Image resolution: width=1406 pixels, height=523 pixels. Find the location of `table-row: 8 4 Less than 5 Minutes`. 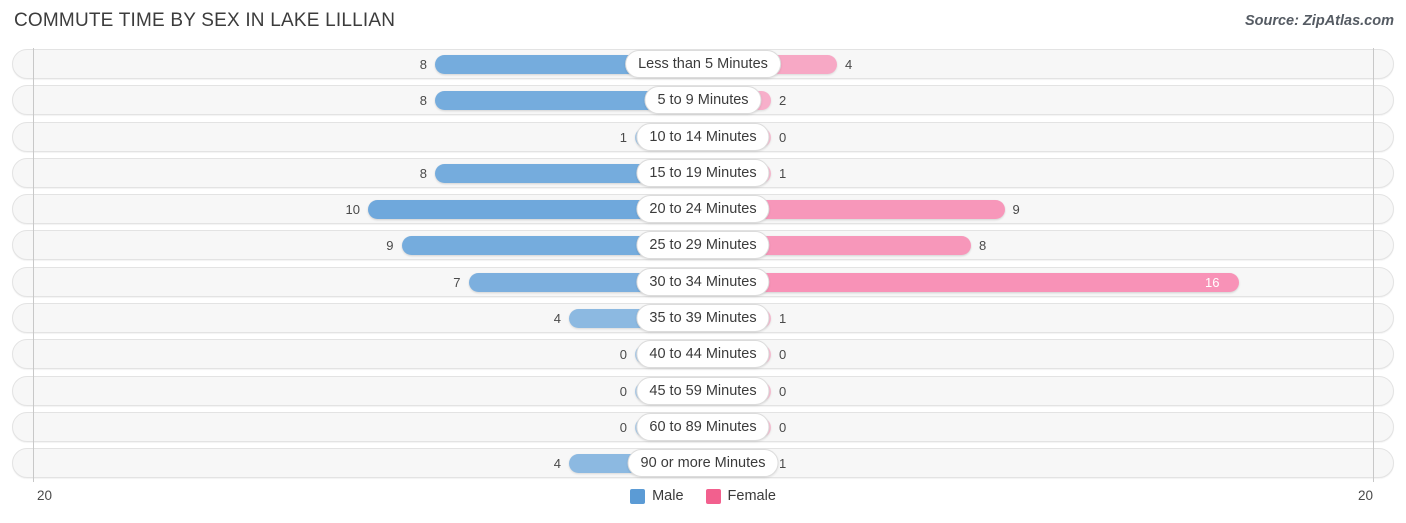

table-row: 8 4 Less than 5 Minutes is located at coordinates (703, 64).